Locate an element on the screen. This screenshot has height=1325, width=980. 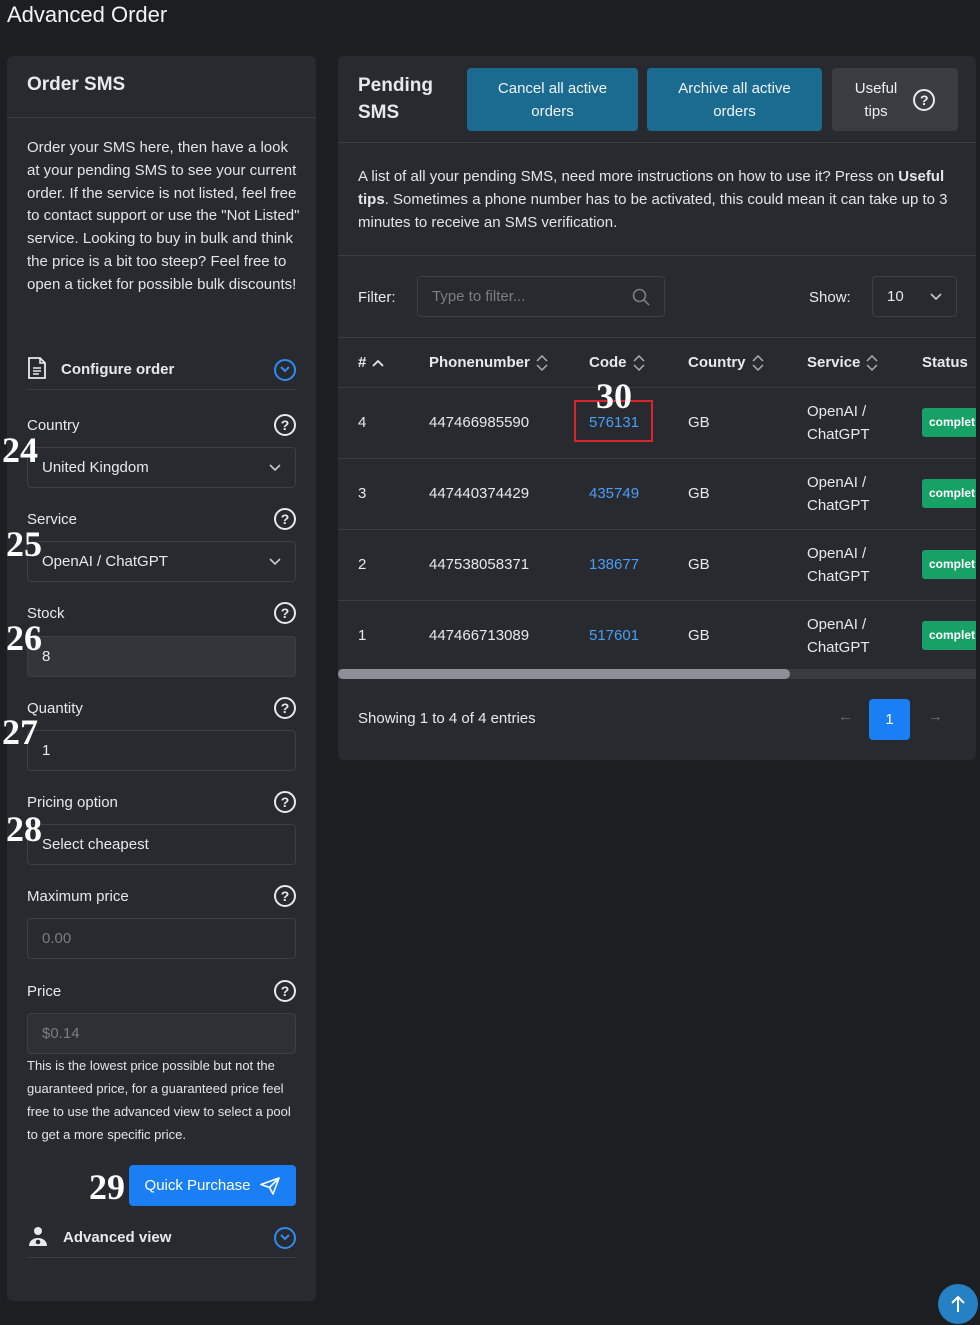
code-link: 435749 is located at coordinates (614, 493).